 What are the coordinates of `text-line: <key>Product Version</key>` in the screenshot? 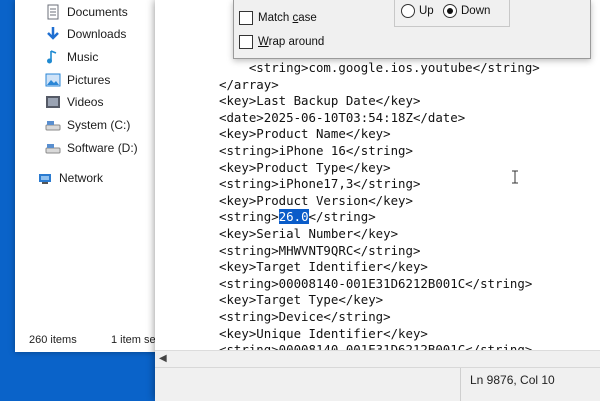 It's located at (316, 200).